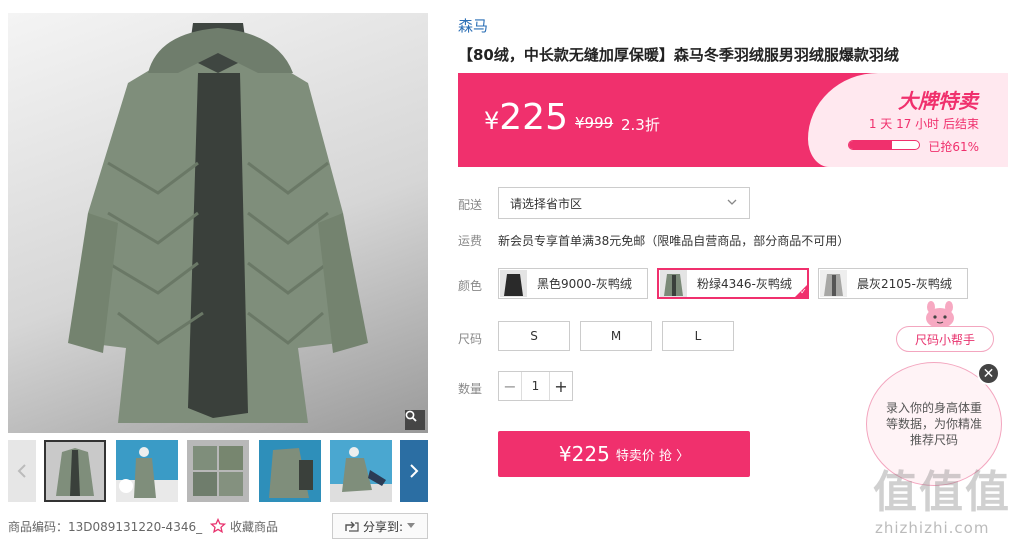 This screenshot has height=545, width=1019. I want to click on thumbnail-list, so click(218, 471).